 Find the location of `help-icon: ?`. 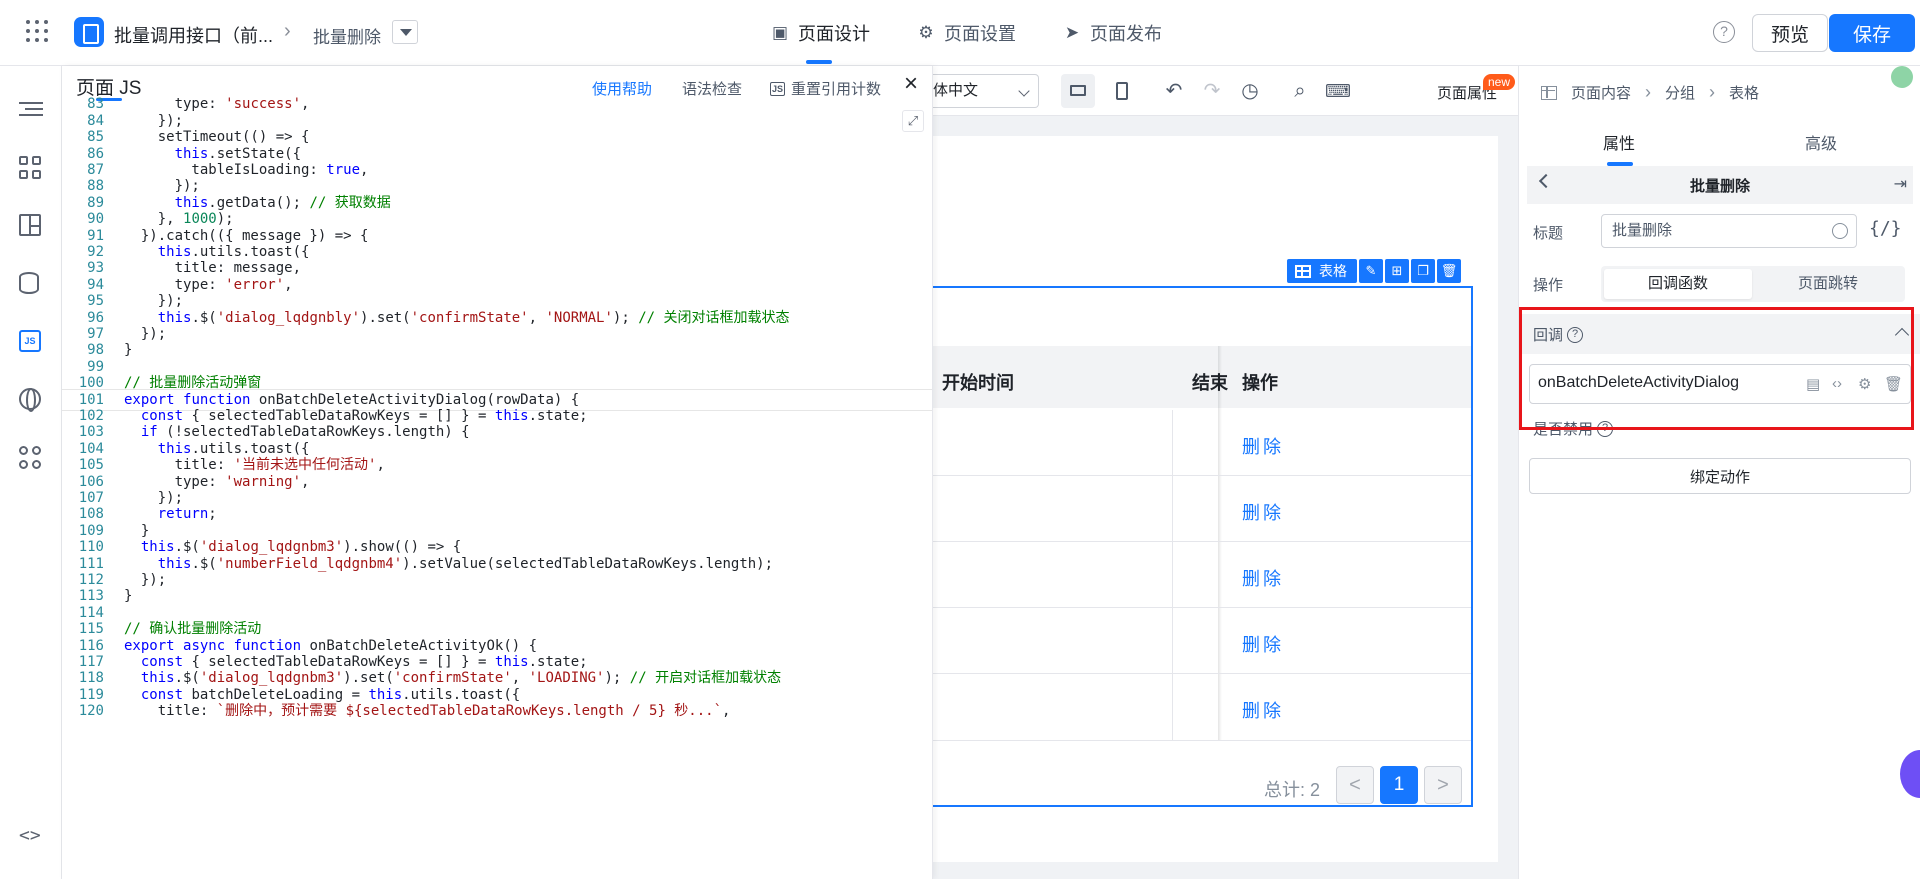

help-icon: ? is located at coordinates (1724, 32).